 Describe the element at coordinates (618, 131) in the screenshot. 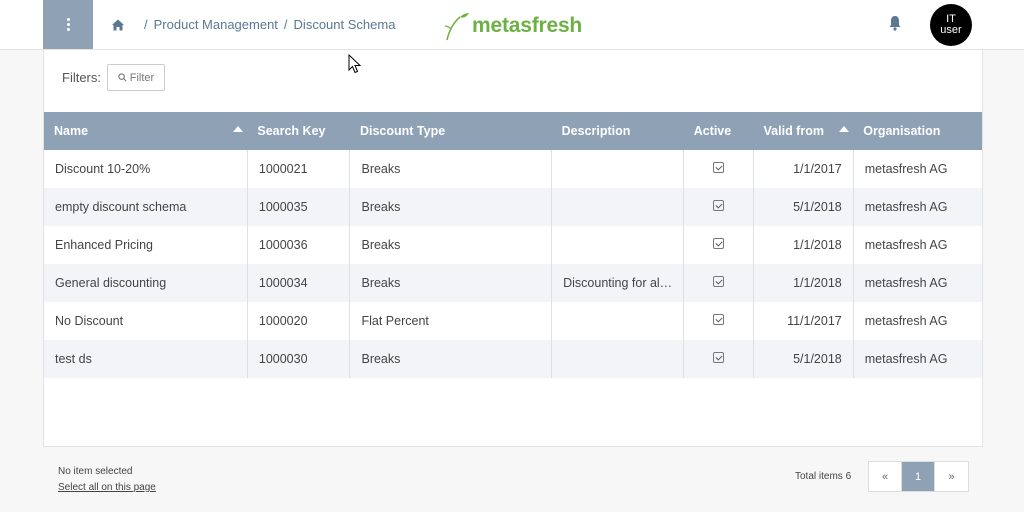

I see `column-header-description: Description` at that location.